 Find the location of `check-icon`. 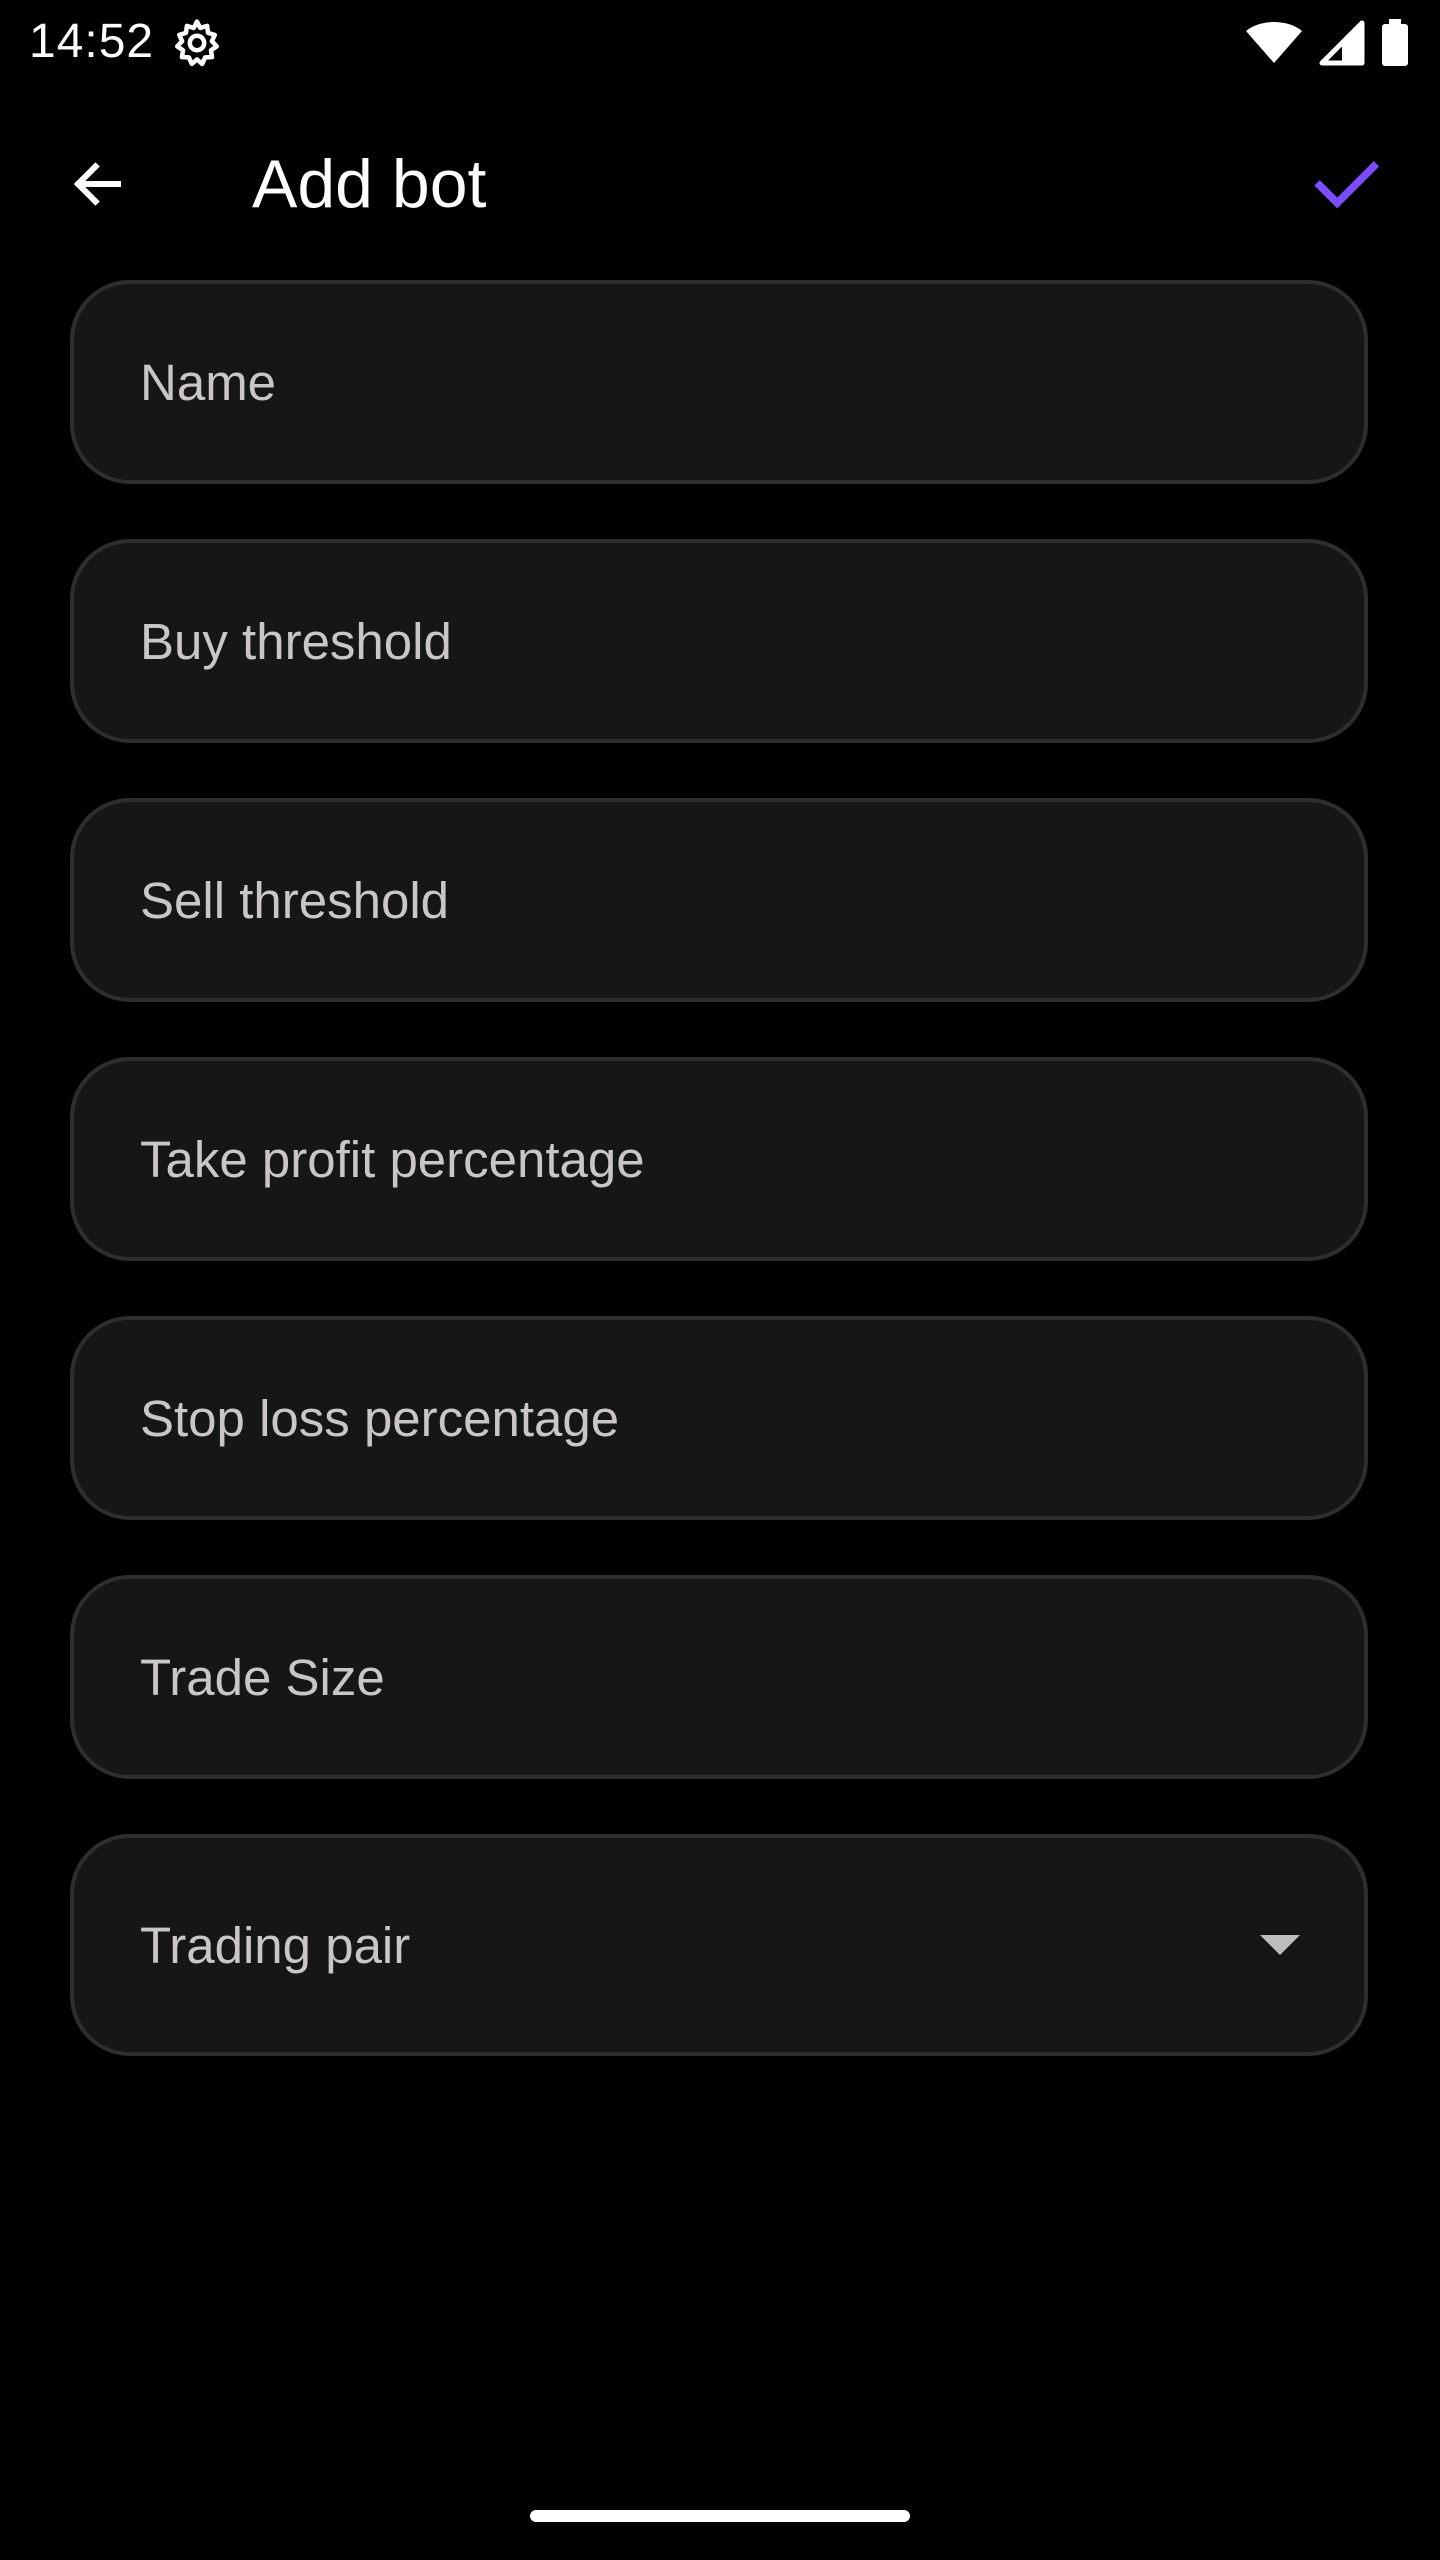

check-icon is located at coordinates (1347, 185).